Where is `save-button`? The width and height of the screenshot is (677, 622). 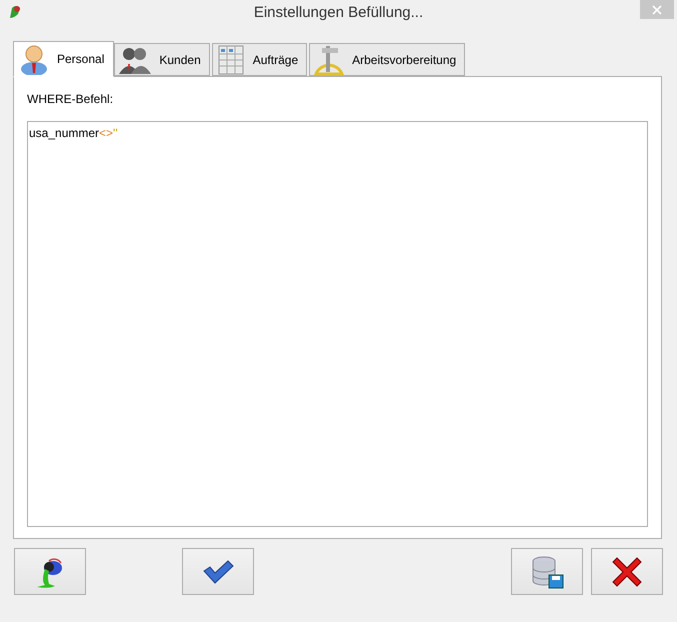
save-button is located at coordinates (547, 571).